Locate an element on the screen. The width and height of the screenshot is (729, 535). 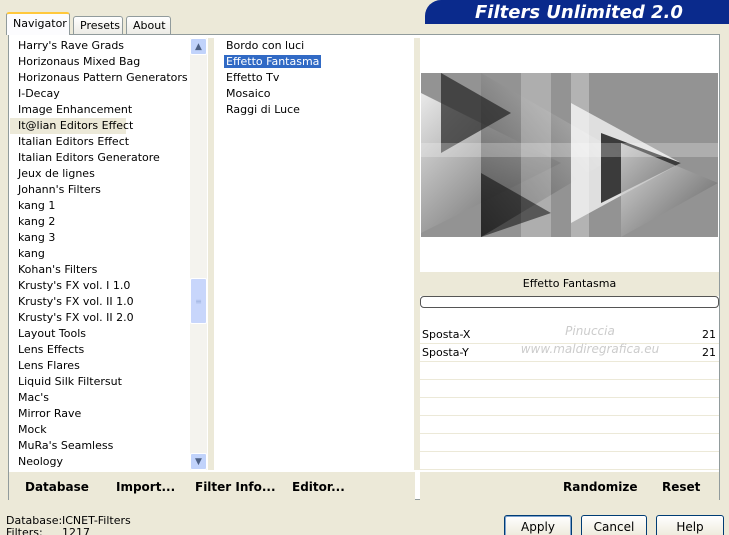
right-command-bar: Randomize Reset is located at coordinates (569, 486).